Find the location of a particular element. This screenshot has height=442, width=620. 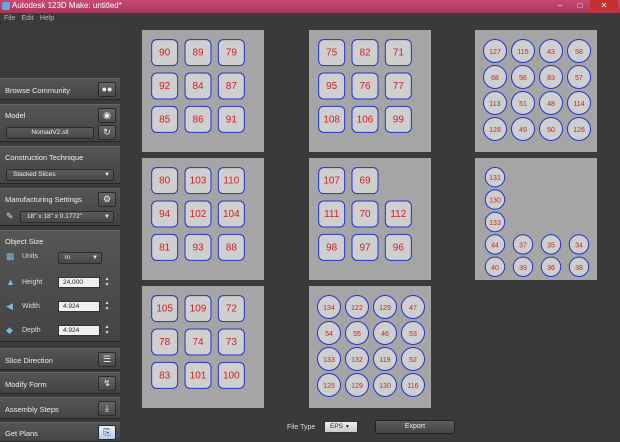

sheet: 131 130 133 44 37 35 34 40 39 36 38 is located at coordinates (536, 219).